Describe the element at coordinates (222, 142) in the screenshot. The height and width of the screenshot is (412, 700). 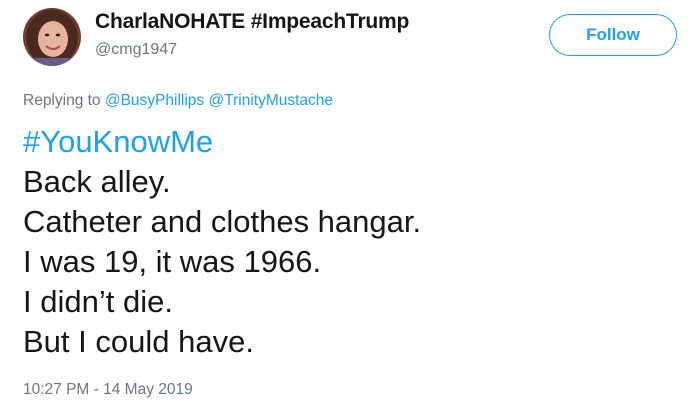
I see `hashtag-link: #YouKnowMe` at that location.